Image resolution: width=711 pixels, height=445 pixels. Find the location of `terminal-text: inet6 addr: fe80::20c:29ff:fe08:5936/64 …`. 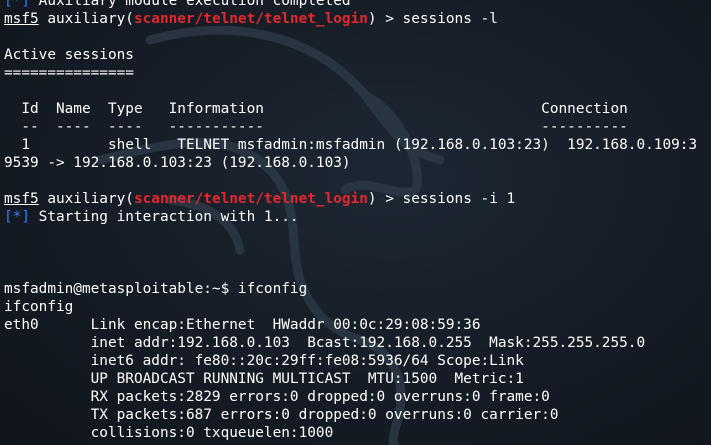

terminal-text: inet6 addr: fe80::20c:29ff:fe08:5936/64 … is located at coordinates (264, 361).